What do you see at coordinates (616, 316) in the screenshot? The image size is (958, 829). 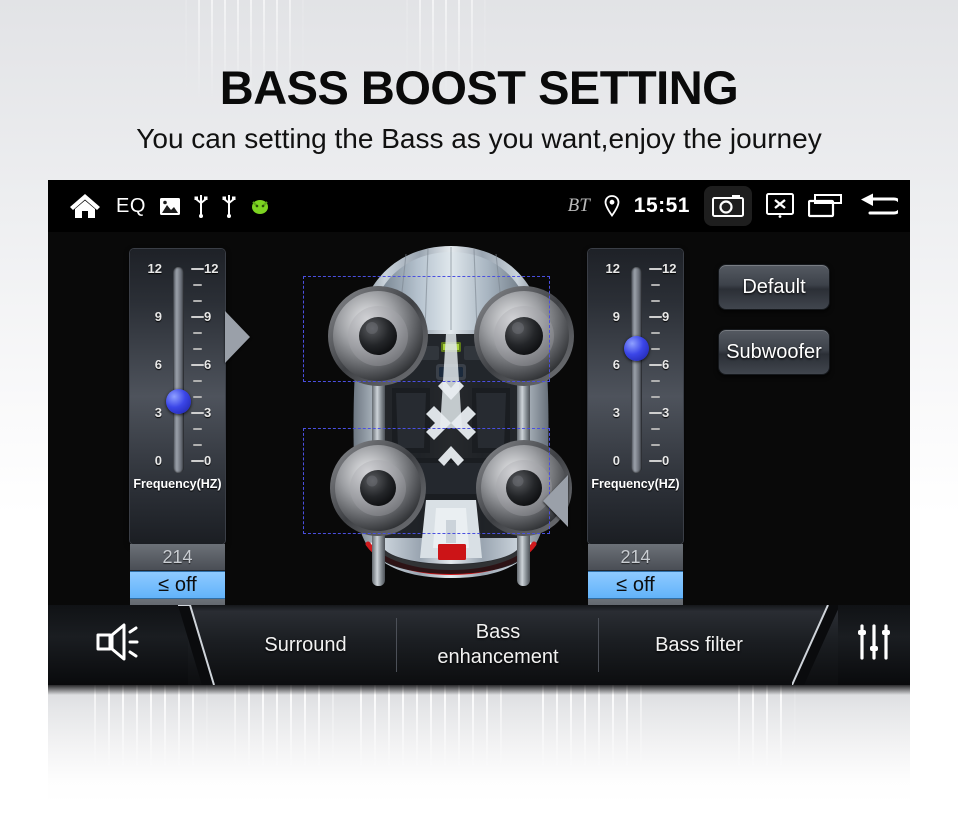 I see `right-scale-label: 9` at bounding box center [616, 316].